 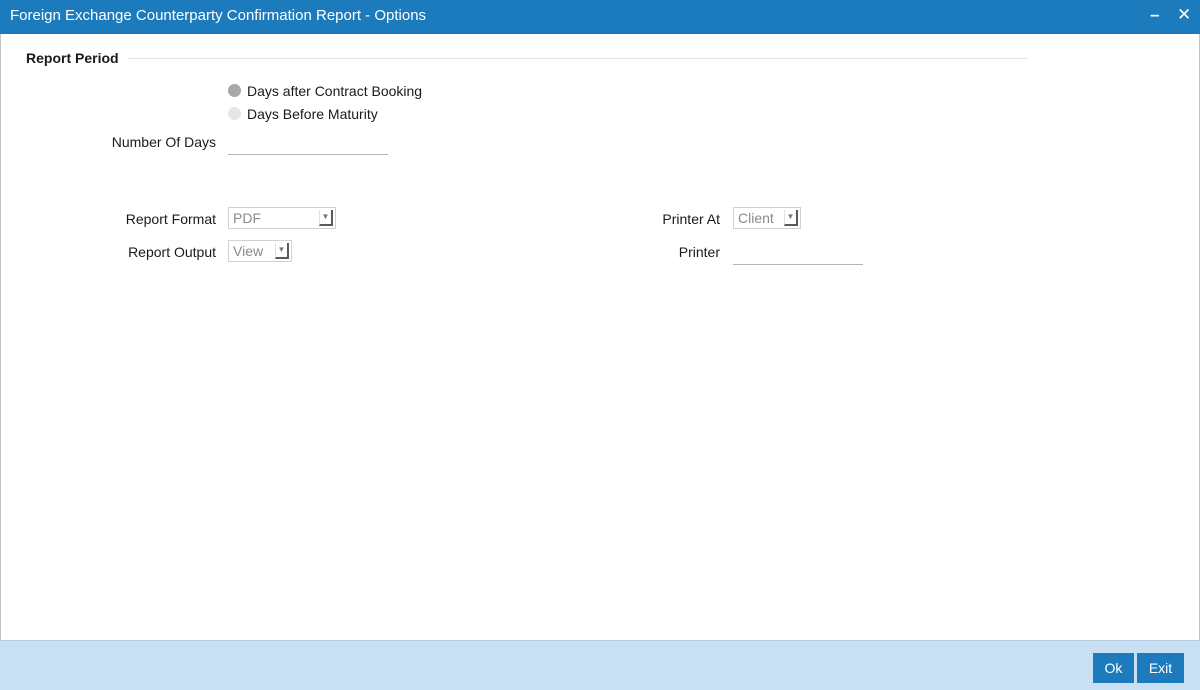 I want to click on printer-at-select: Client ▼, so click(x=767, y=218).